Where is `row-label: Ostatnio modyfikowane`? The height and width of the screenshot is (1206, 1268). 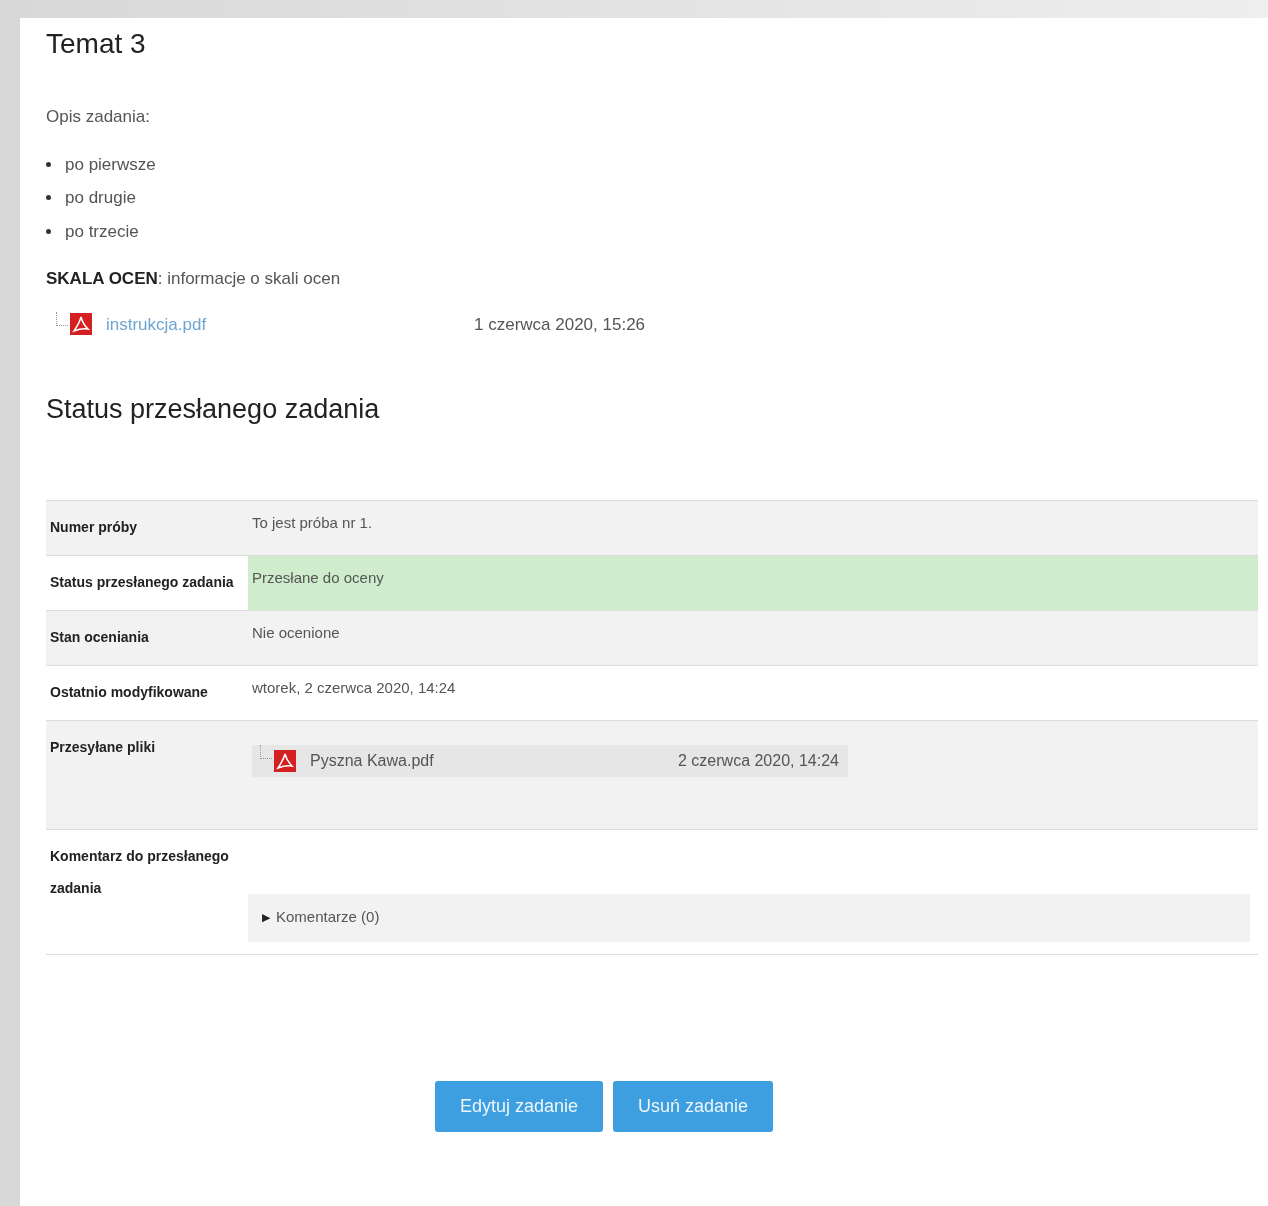 row-label: Ostatnio modyfikowane is located at coordinates (129, 692).